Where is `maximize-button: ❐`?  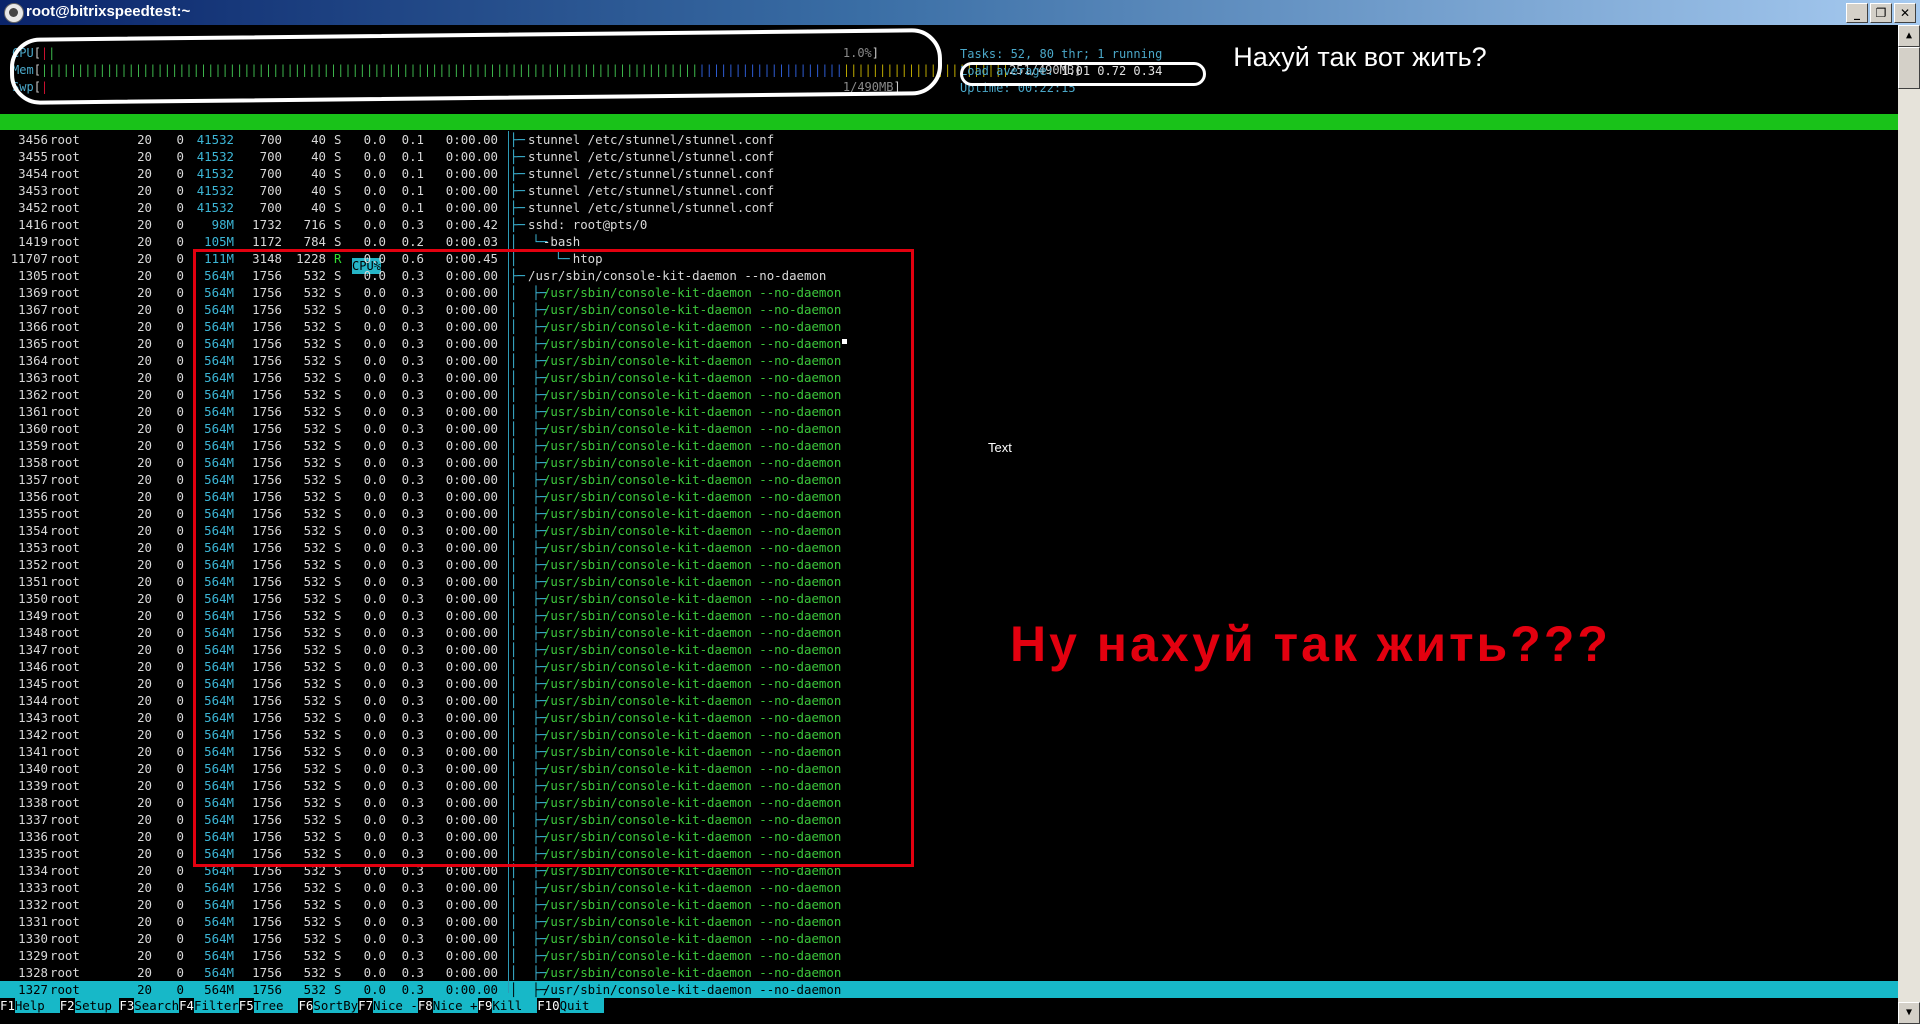 maximize-button: ❐ is located at coordinates (1881, 13).